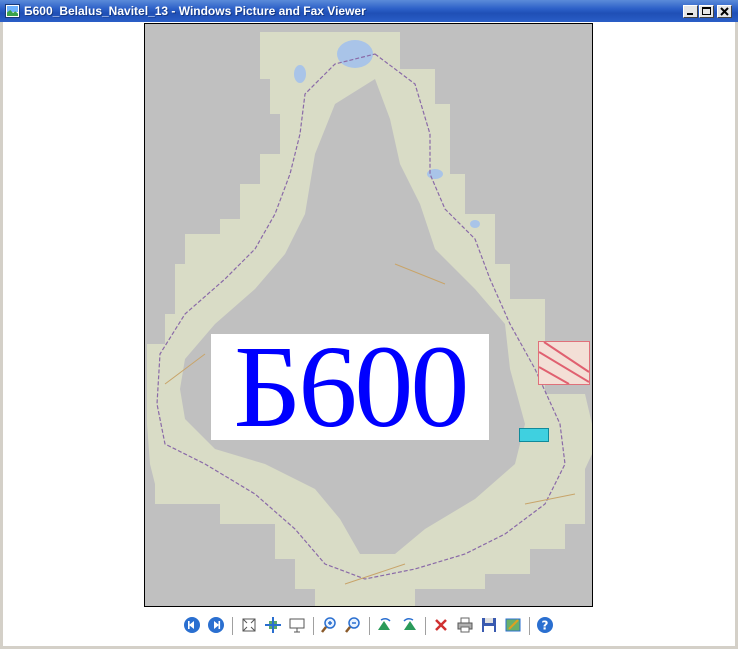 The image size is (738, 649). I want to click on map-marker, so click(534, 435).